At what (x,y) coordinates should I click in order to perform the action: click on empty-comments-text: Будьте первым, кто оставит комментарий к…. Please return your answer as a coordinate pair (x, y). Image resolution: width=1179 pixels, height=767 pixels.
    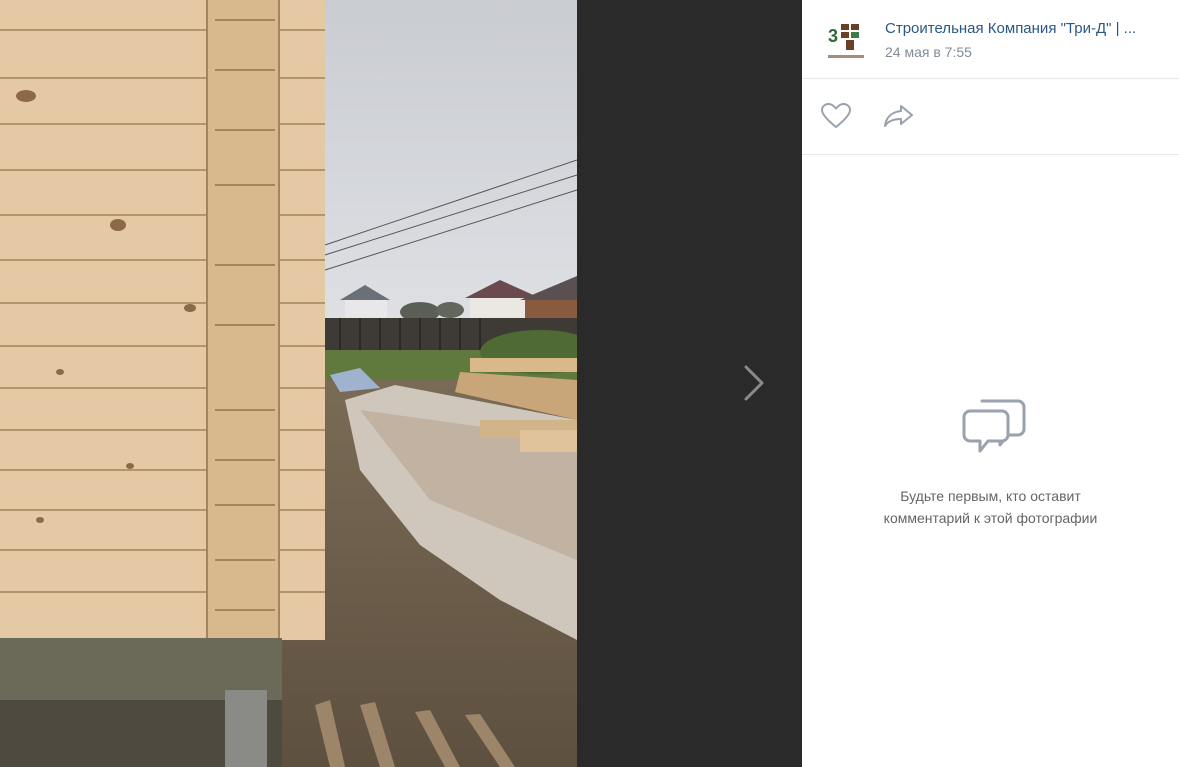
    Looking at the image, I should click on (990, 507).